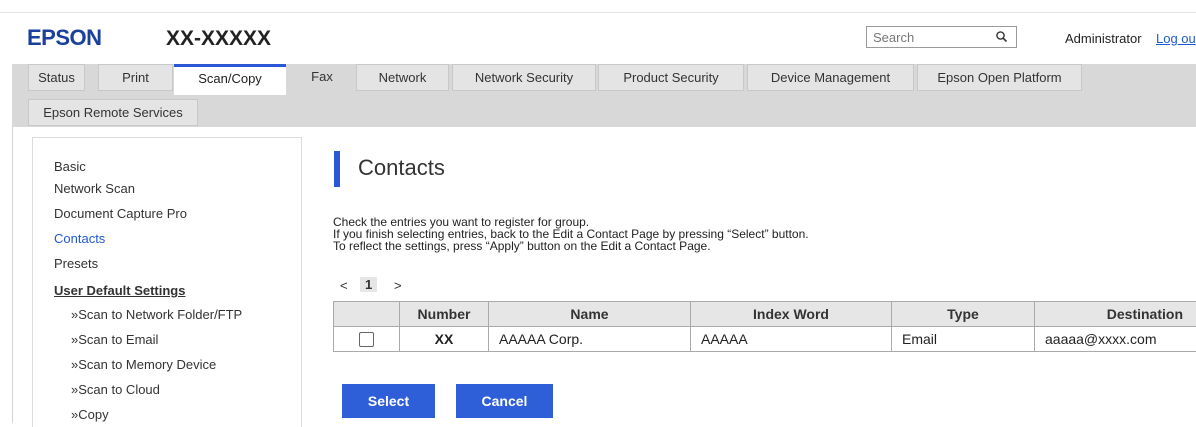 The image size is (1196, 427). Describe the element at coordinates (791, 314) in the screenshot. I see `column-header-index-word: Index Word` at that location.